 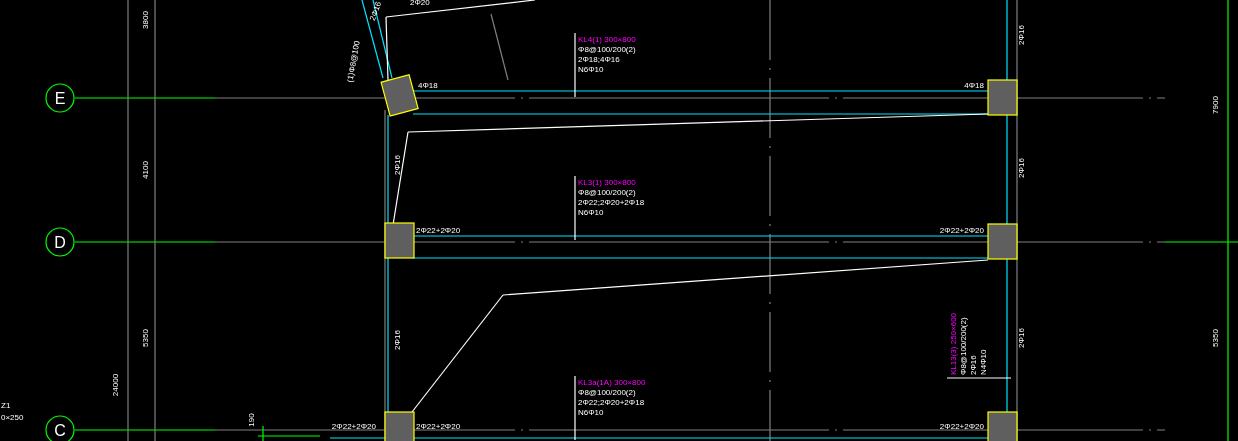 I want to click on dimension-text: 3800, so click(x=145, y=20).